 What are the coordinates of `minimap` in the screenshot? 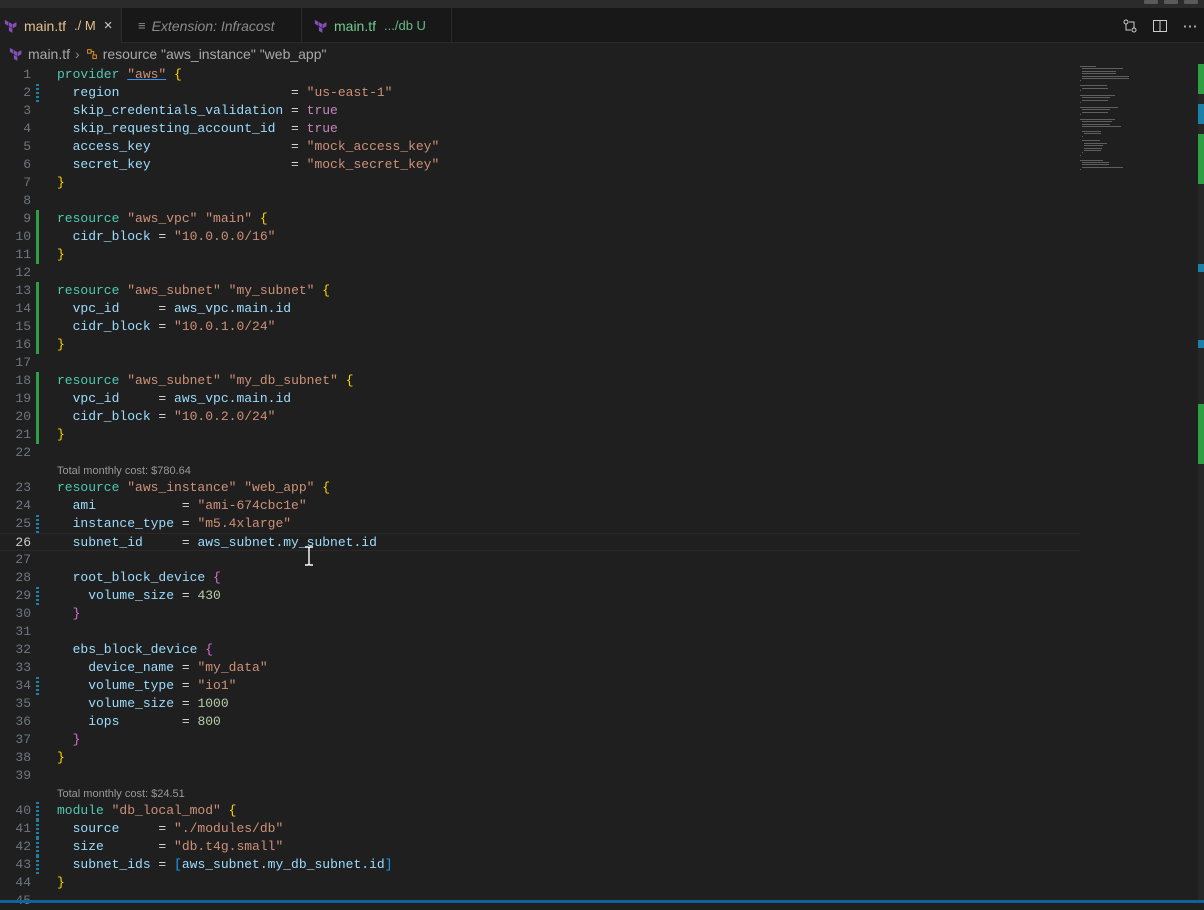 It's located at (1135, 124).